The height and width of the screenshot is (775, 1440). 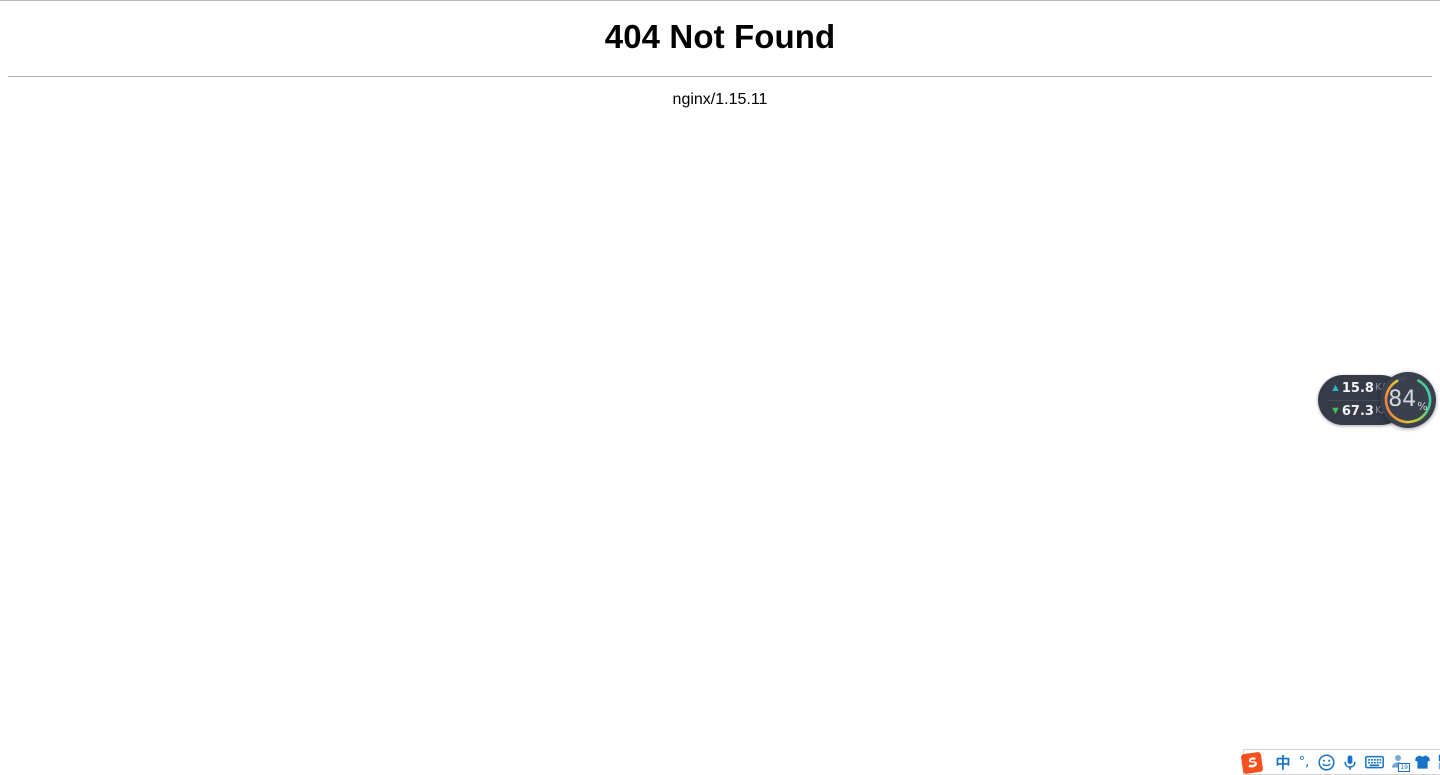 I want to click on input-mode-toggle: 中, so click(x=1283, y=762).